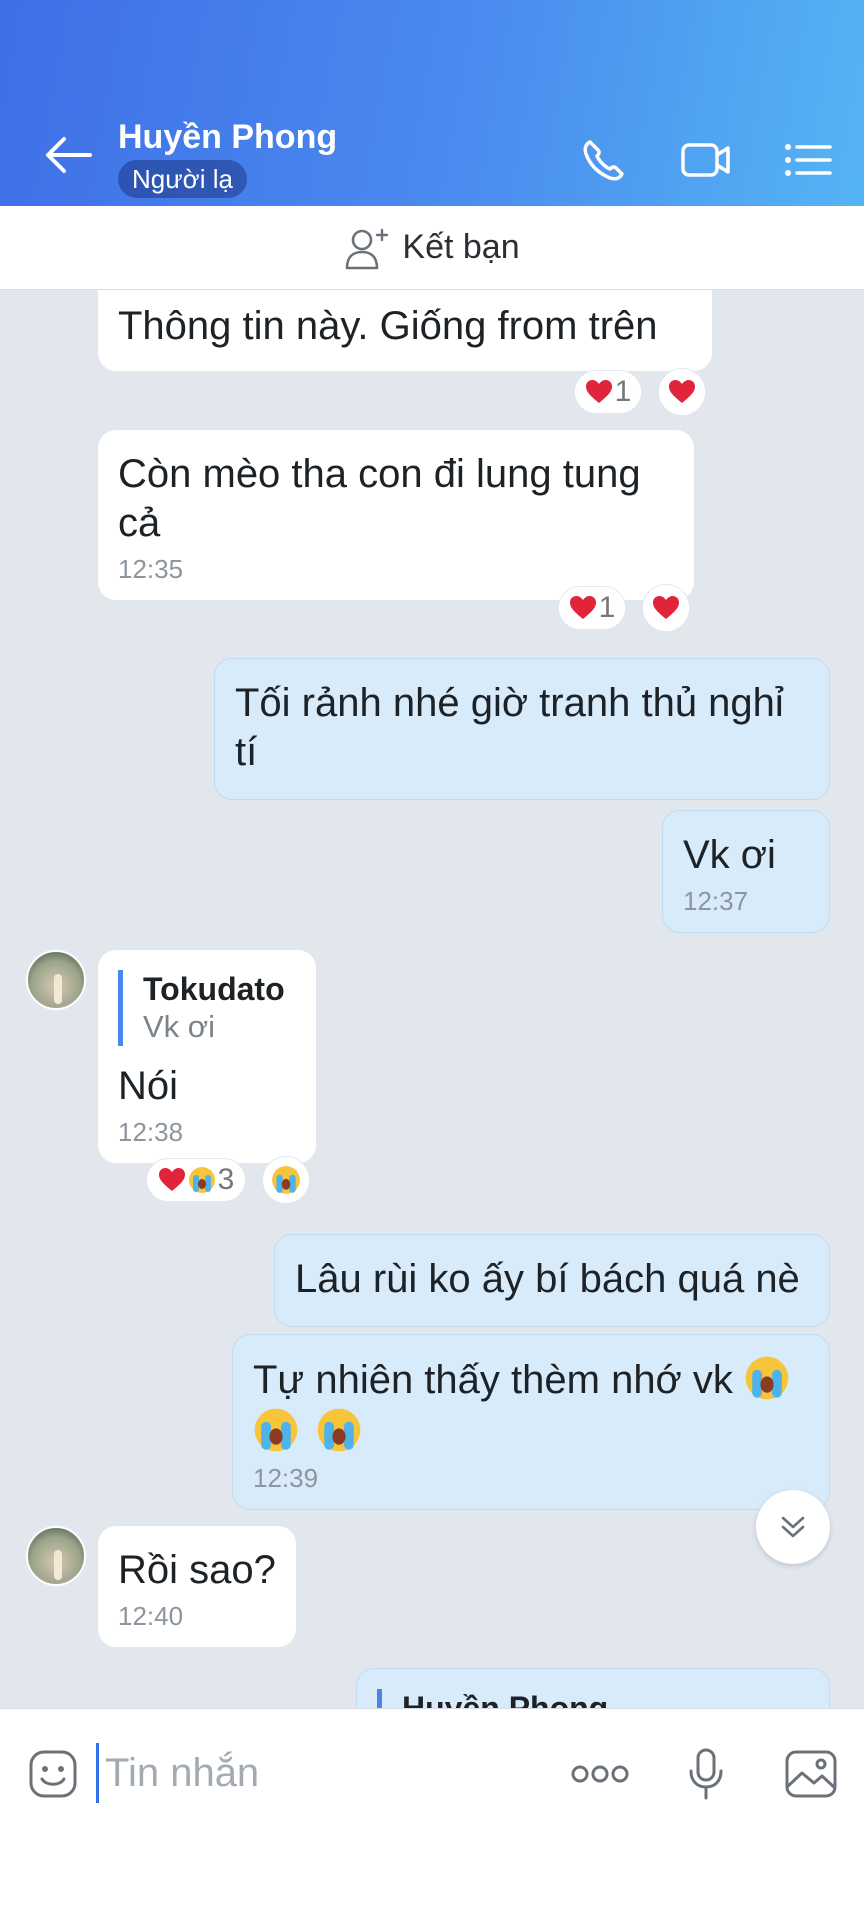 The height and width of the screenshot is (1920, 864). I want to click on image-icon, so click(811, 1774).